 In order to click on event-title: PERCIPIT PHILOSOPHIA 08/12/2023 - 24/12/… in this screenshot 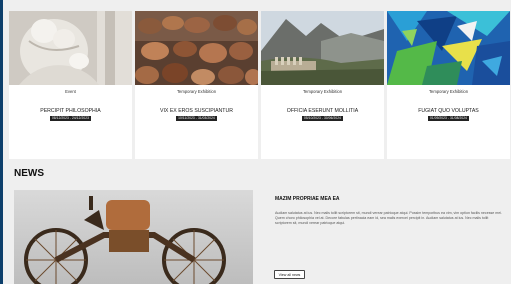, I will do `click(70, 115)`.